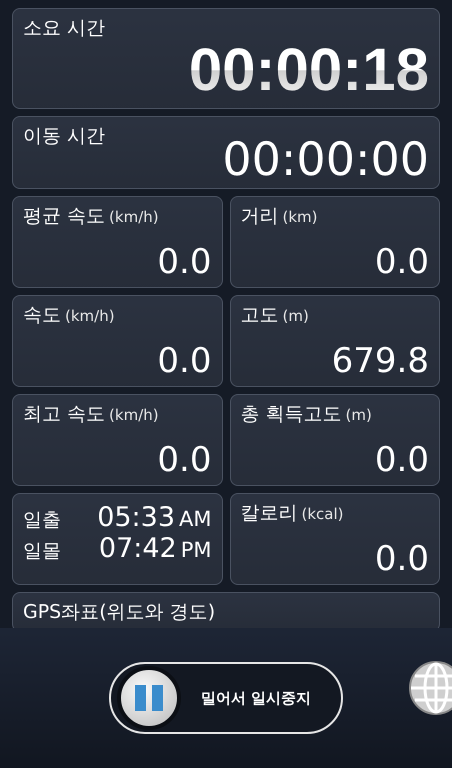  What do you see at coordinates (149, 698) in the screenshot?
I see `pause-icon` at bounding box center [149, 698].